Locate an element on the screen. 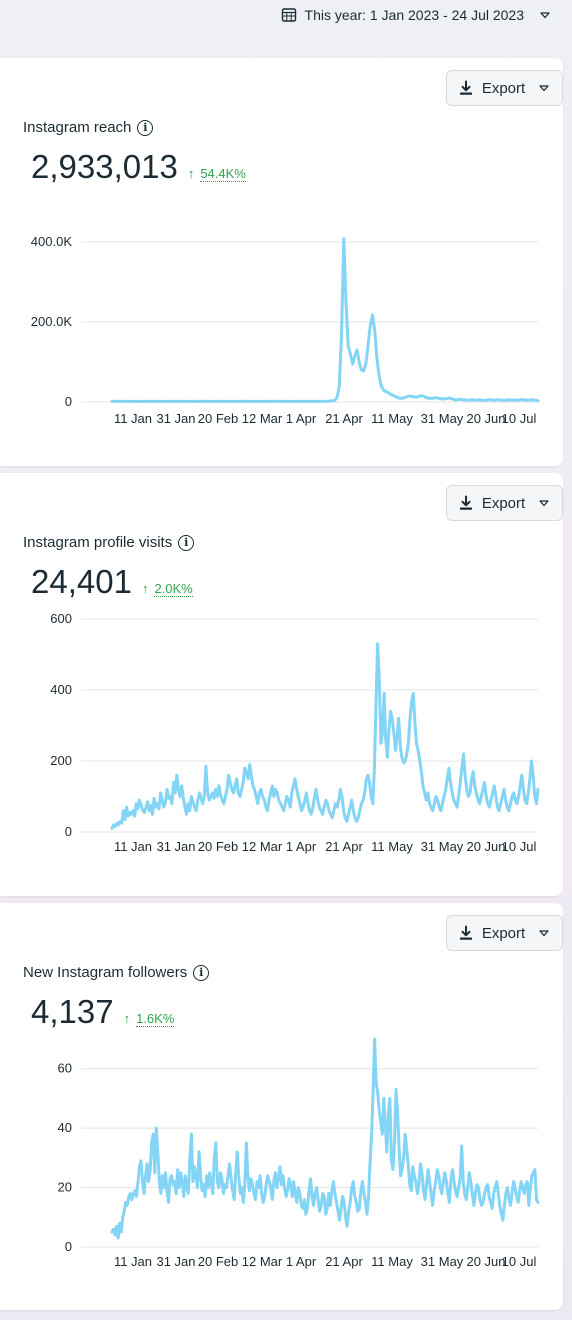 The width and height of the screenshot is (572, 1320). y-tick-label: 400.0K is located at coordinates (52, 241).